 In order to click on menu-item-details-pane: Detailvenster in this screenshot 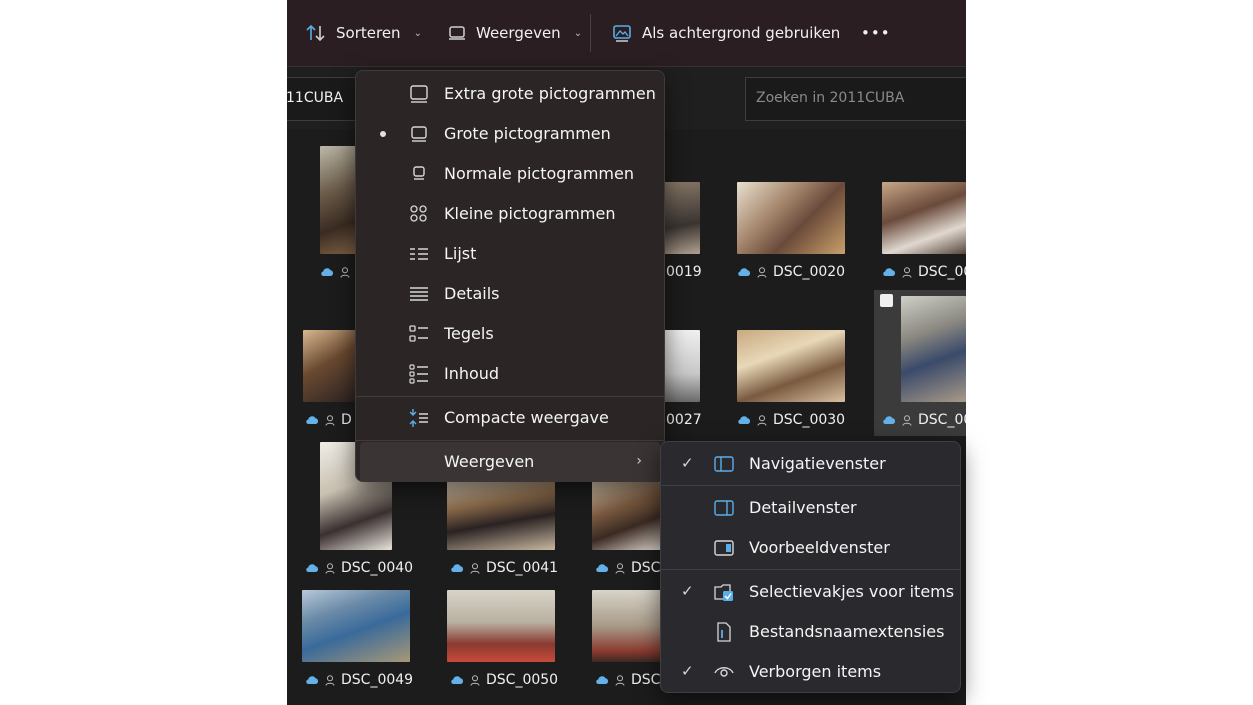, I will do `click(810, 508)`.